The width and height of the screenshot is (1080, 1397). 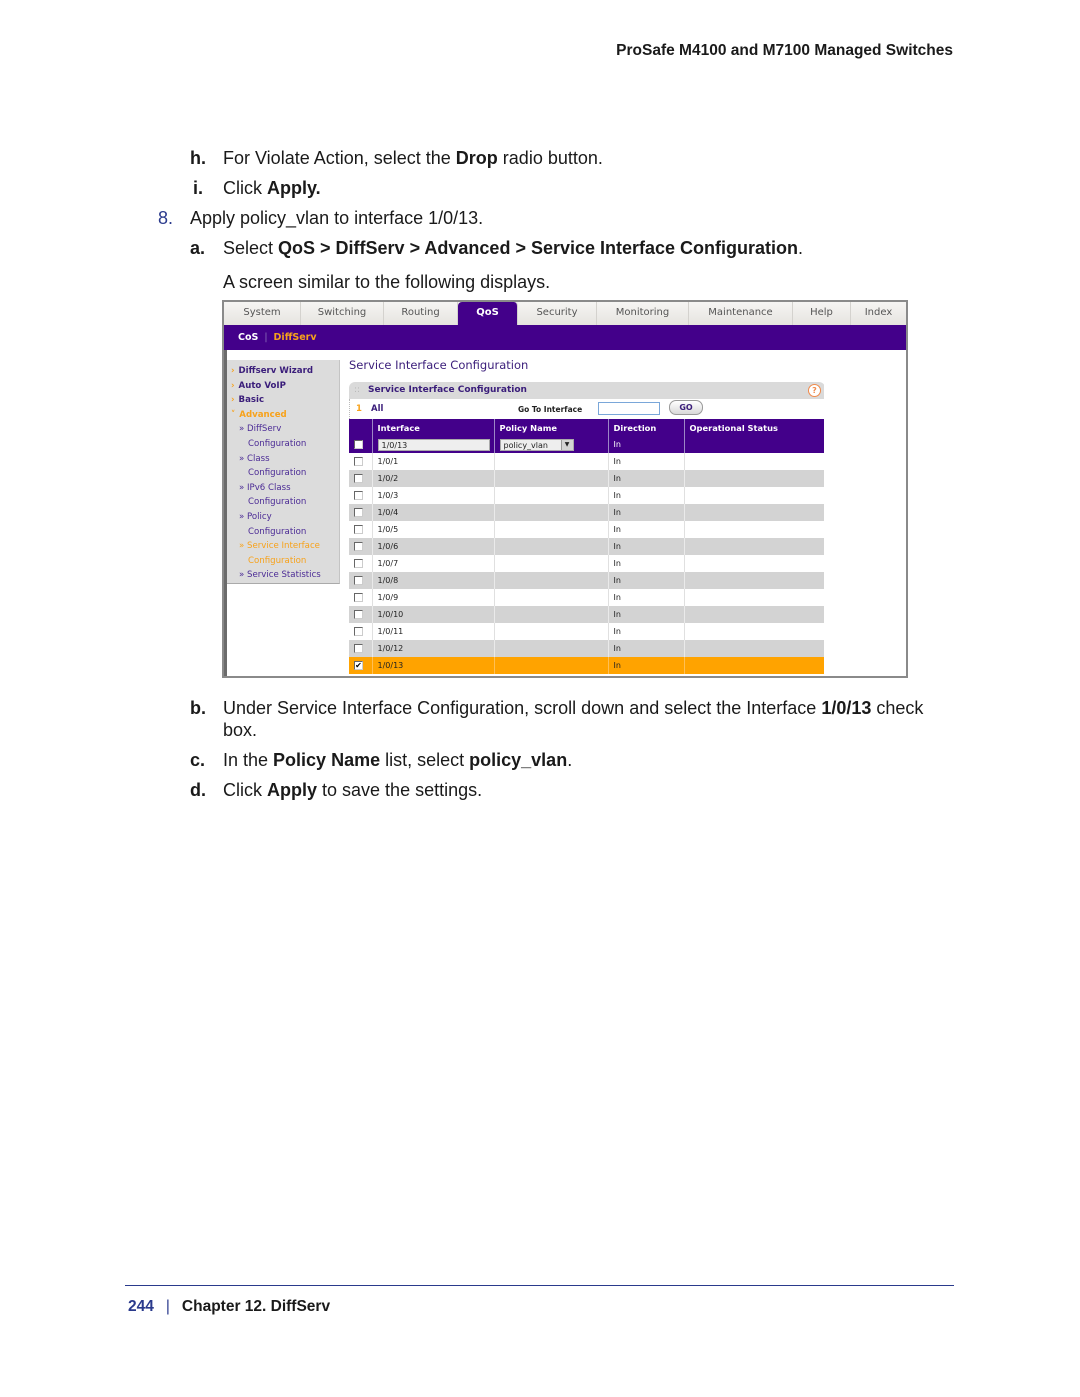 I want to click on table-row: 1/0/7 In, so click(x=587, y=563).